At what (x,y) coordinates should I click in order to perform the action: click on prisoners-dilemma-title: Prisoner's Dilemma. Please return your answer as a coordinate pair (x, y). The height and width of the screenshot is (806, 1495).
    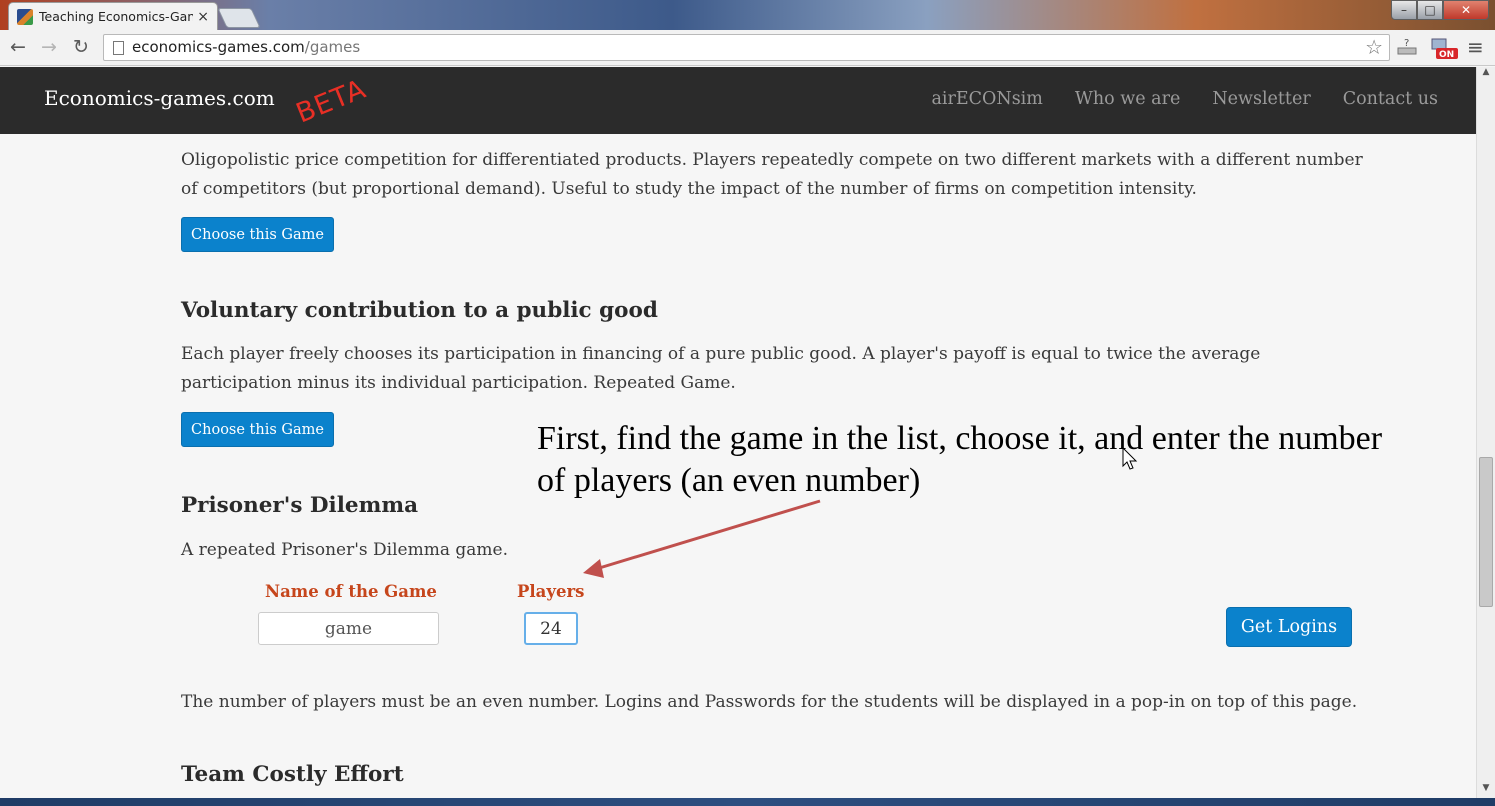
    Looking at the image, I should click on (300, 505).